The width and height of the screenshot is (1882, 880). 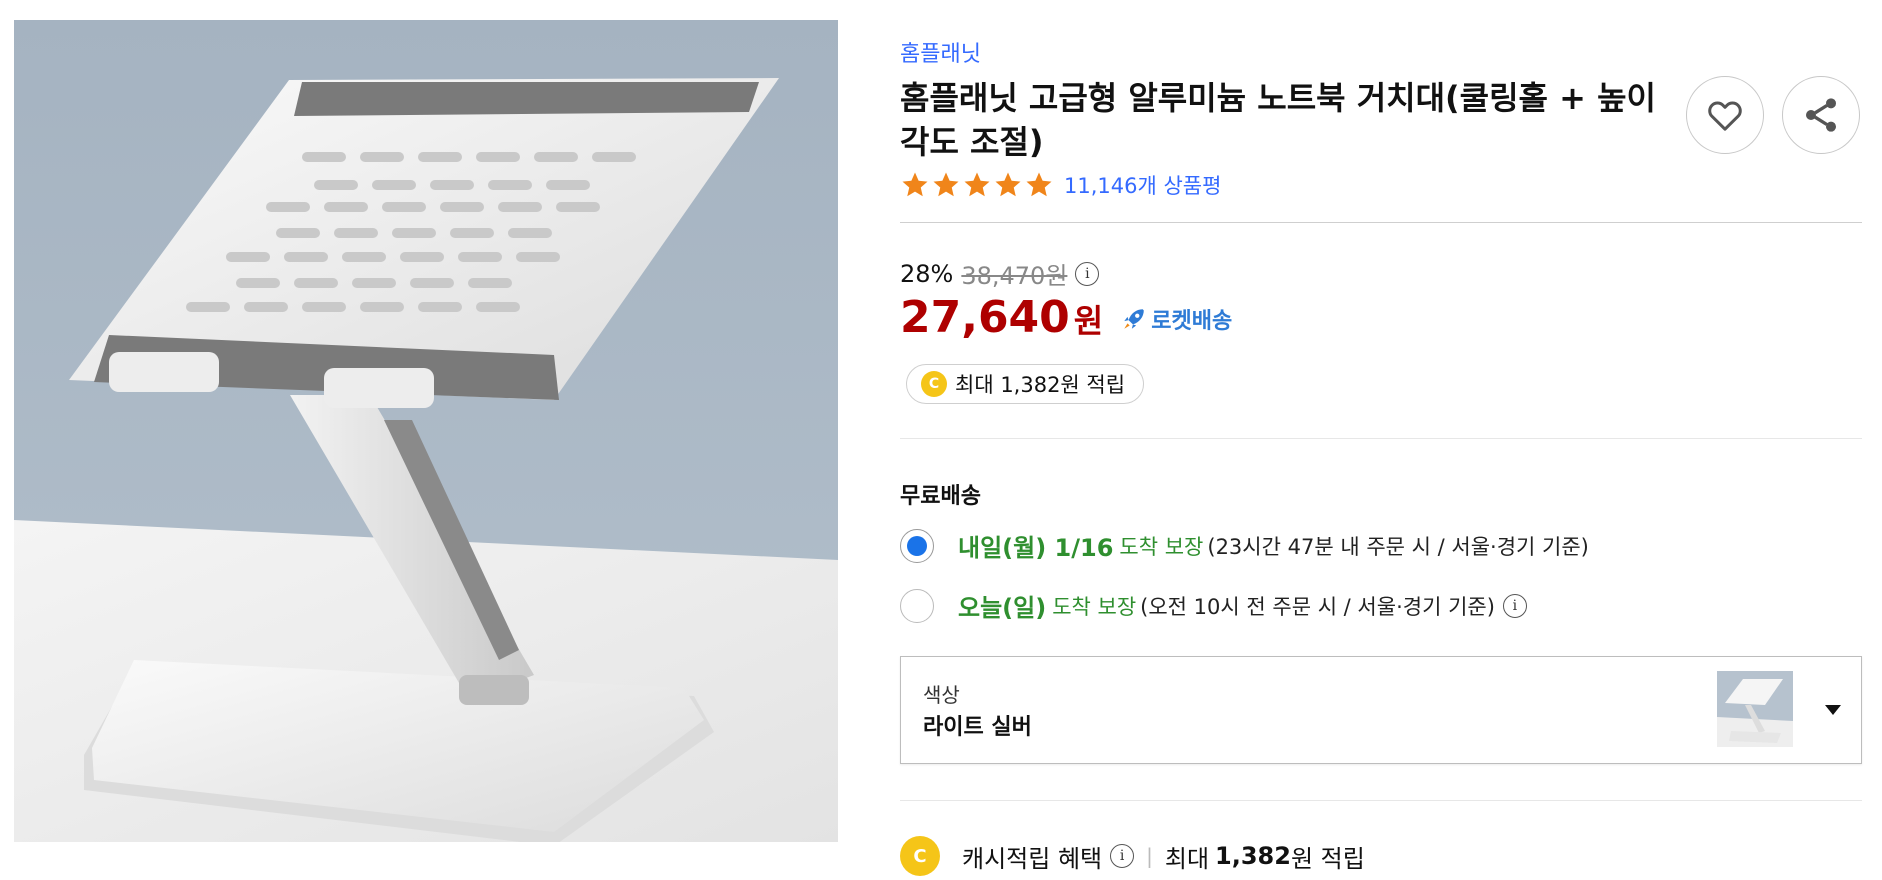 What do you see at coordinates (1036, 548) in the screenshot?
I see `delivery-date: 내일(월) 1/16` at bounding box center [1036, 548].